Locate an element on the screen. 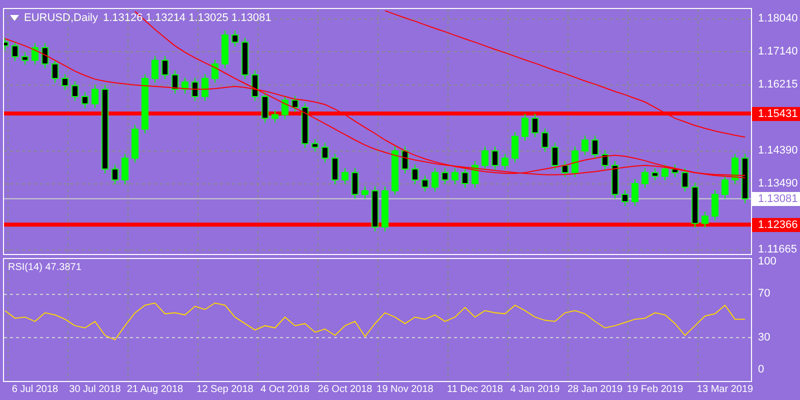 Image resolution: width=800 pixels, height=400 pixels. date-axis-label: 11 Dec 2018 is located at coordinates (475, 389).